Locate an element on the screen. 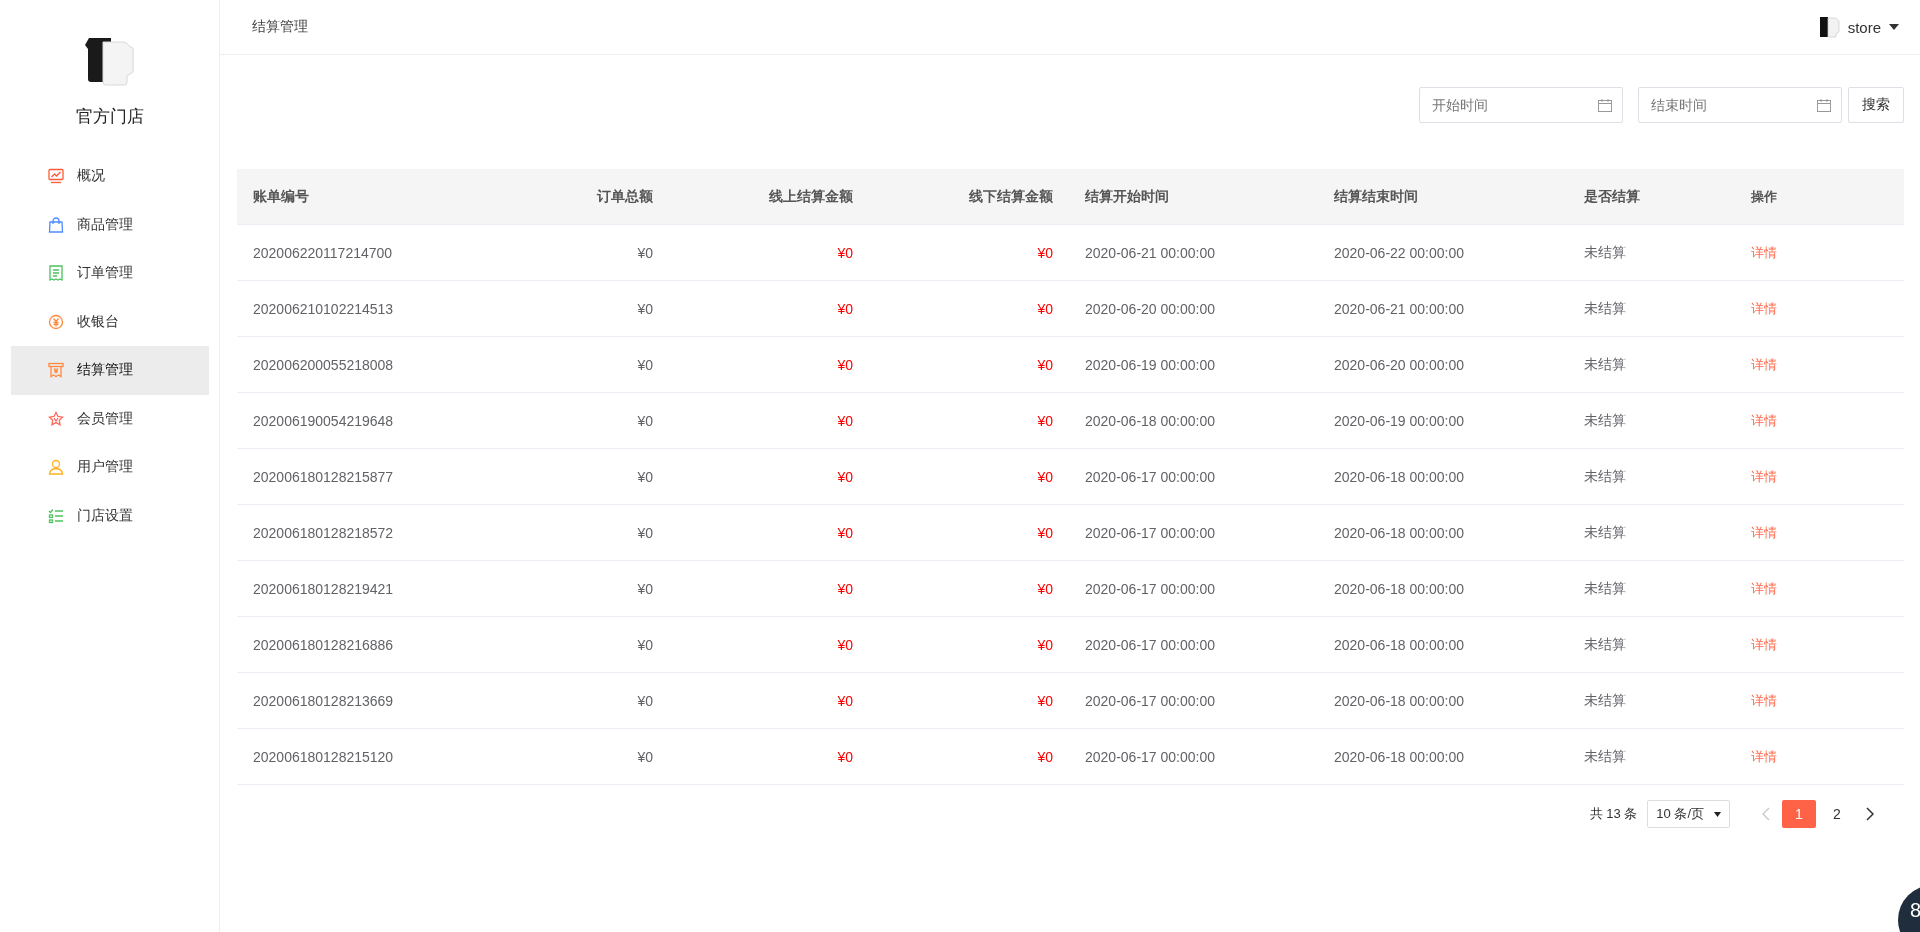 The height and width of the screenshot is (932, 1920). checklist-icon is located at coordinates (55, 515).